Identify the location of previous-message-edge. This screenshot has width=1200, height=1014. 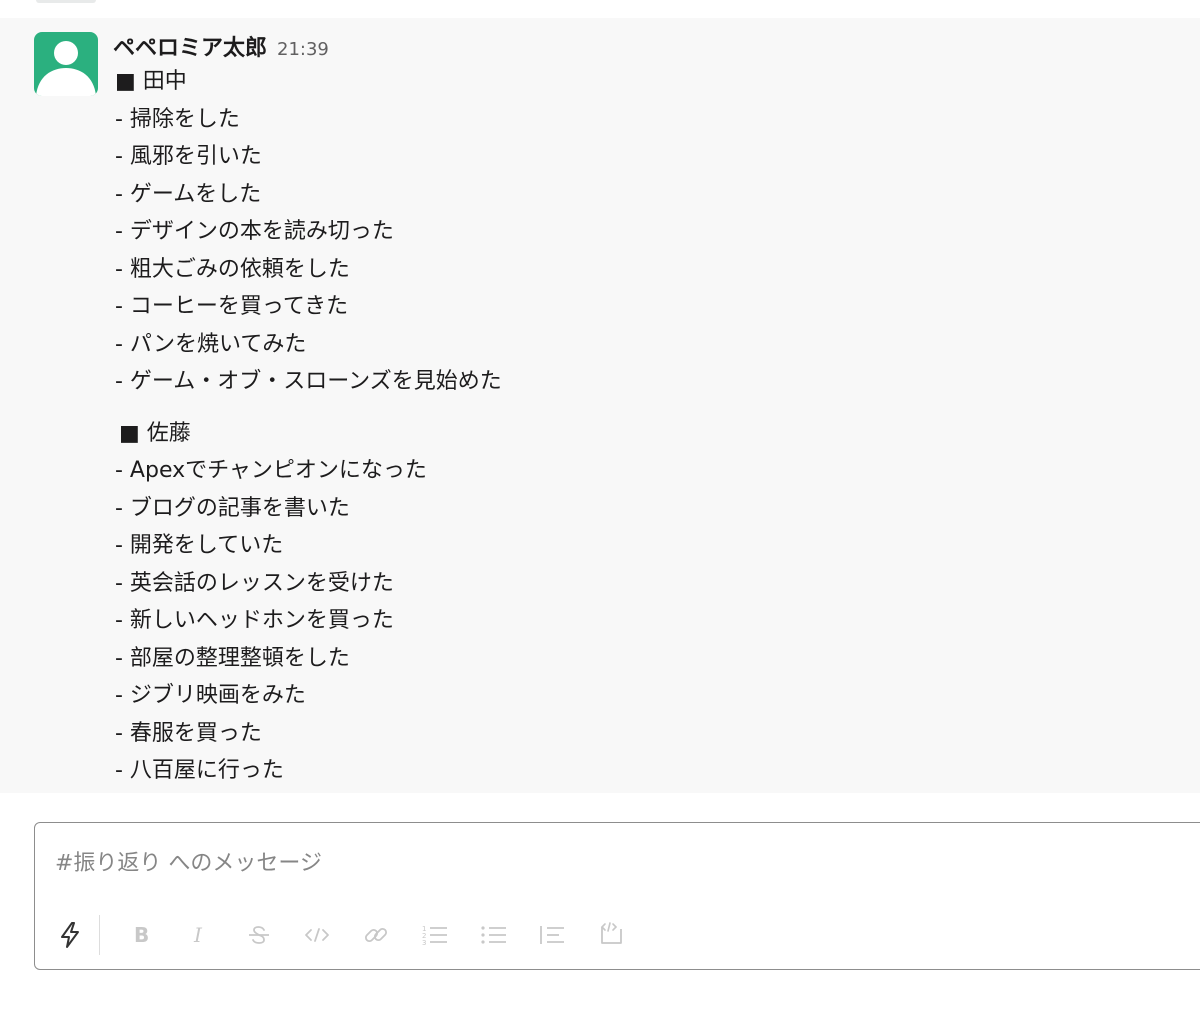
(600, 9).